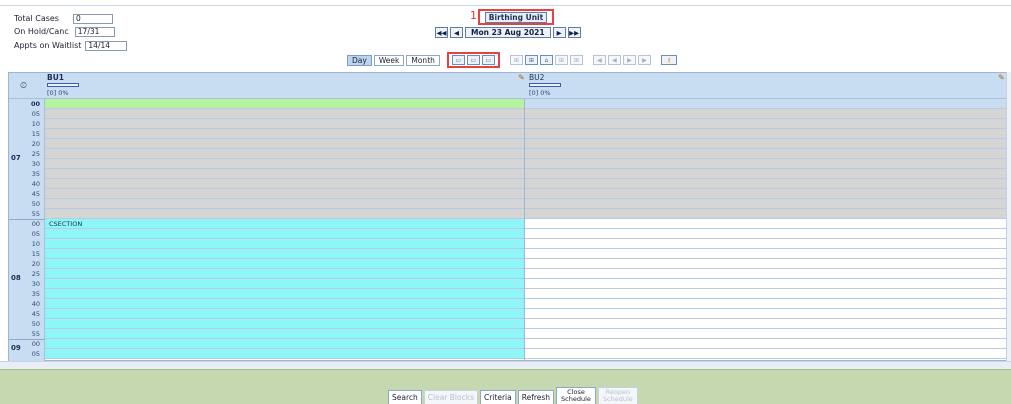 The width and height of the screenshot is (1011, 404). I want to click on reopen-schedule-button: Reopen Schedule, so click(617, 395).